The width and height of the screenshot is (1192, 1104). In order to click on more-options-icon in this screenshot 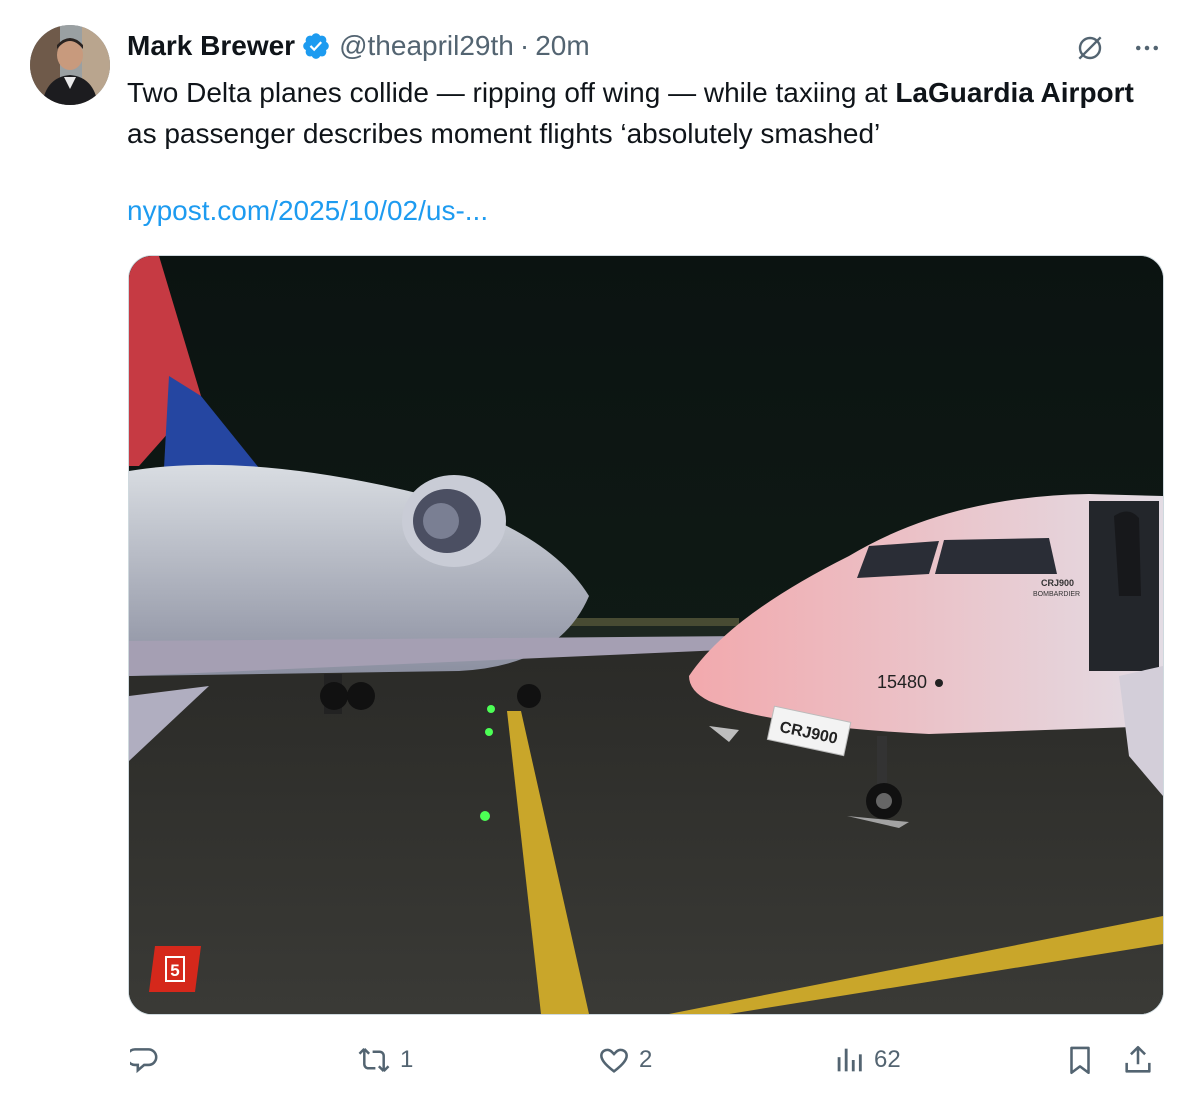, I will do `click(1147, 48)`.